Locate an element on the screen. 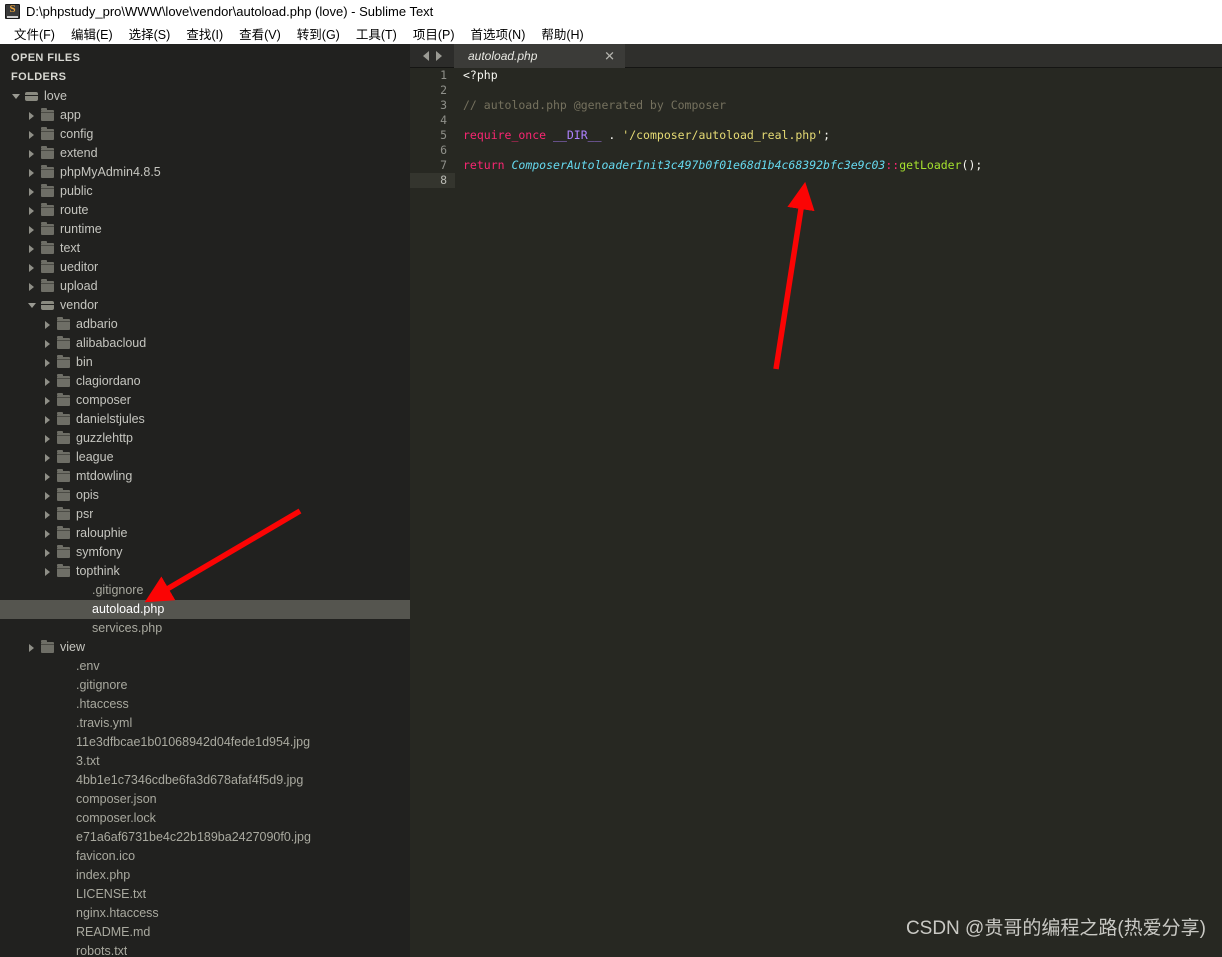 Image resolution: width=1222 pixels, height=957 pixels. close-icon: ✕ is located at coordinates (609, 56).